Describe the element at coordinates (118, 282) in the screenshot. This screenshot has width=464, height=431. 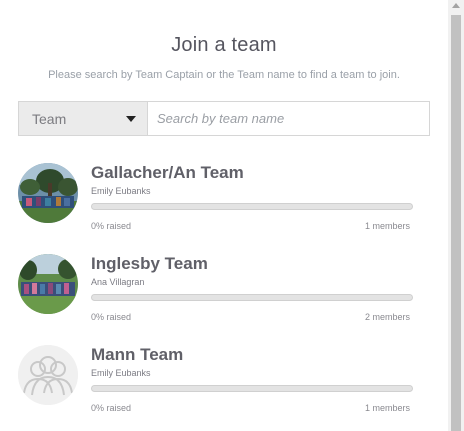
I see `team-captain: Ana Villagran` at that location.